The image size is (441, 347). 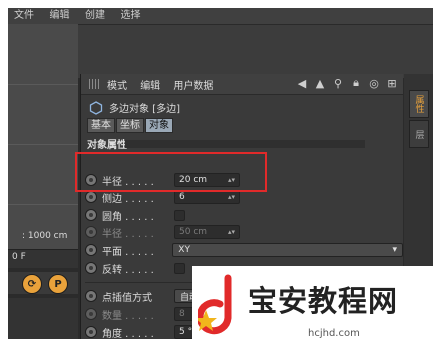 I want to click on playback-p-icon: P, so click(x=58, y=284).